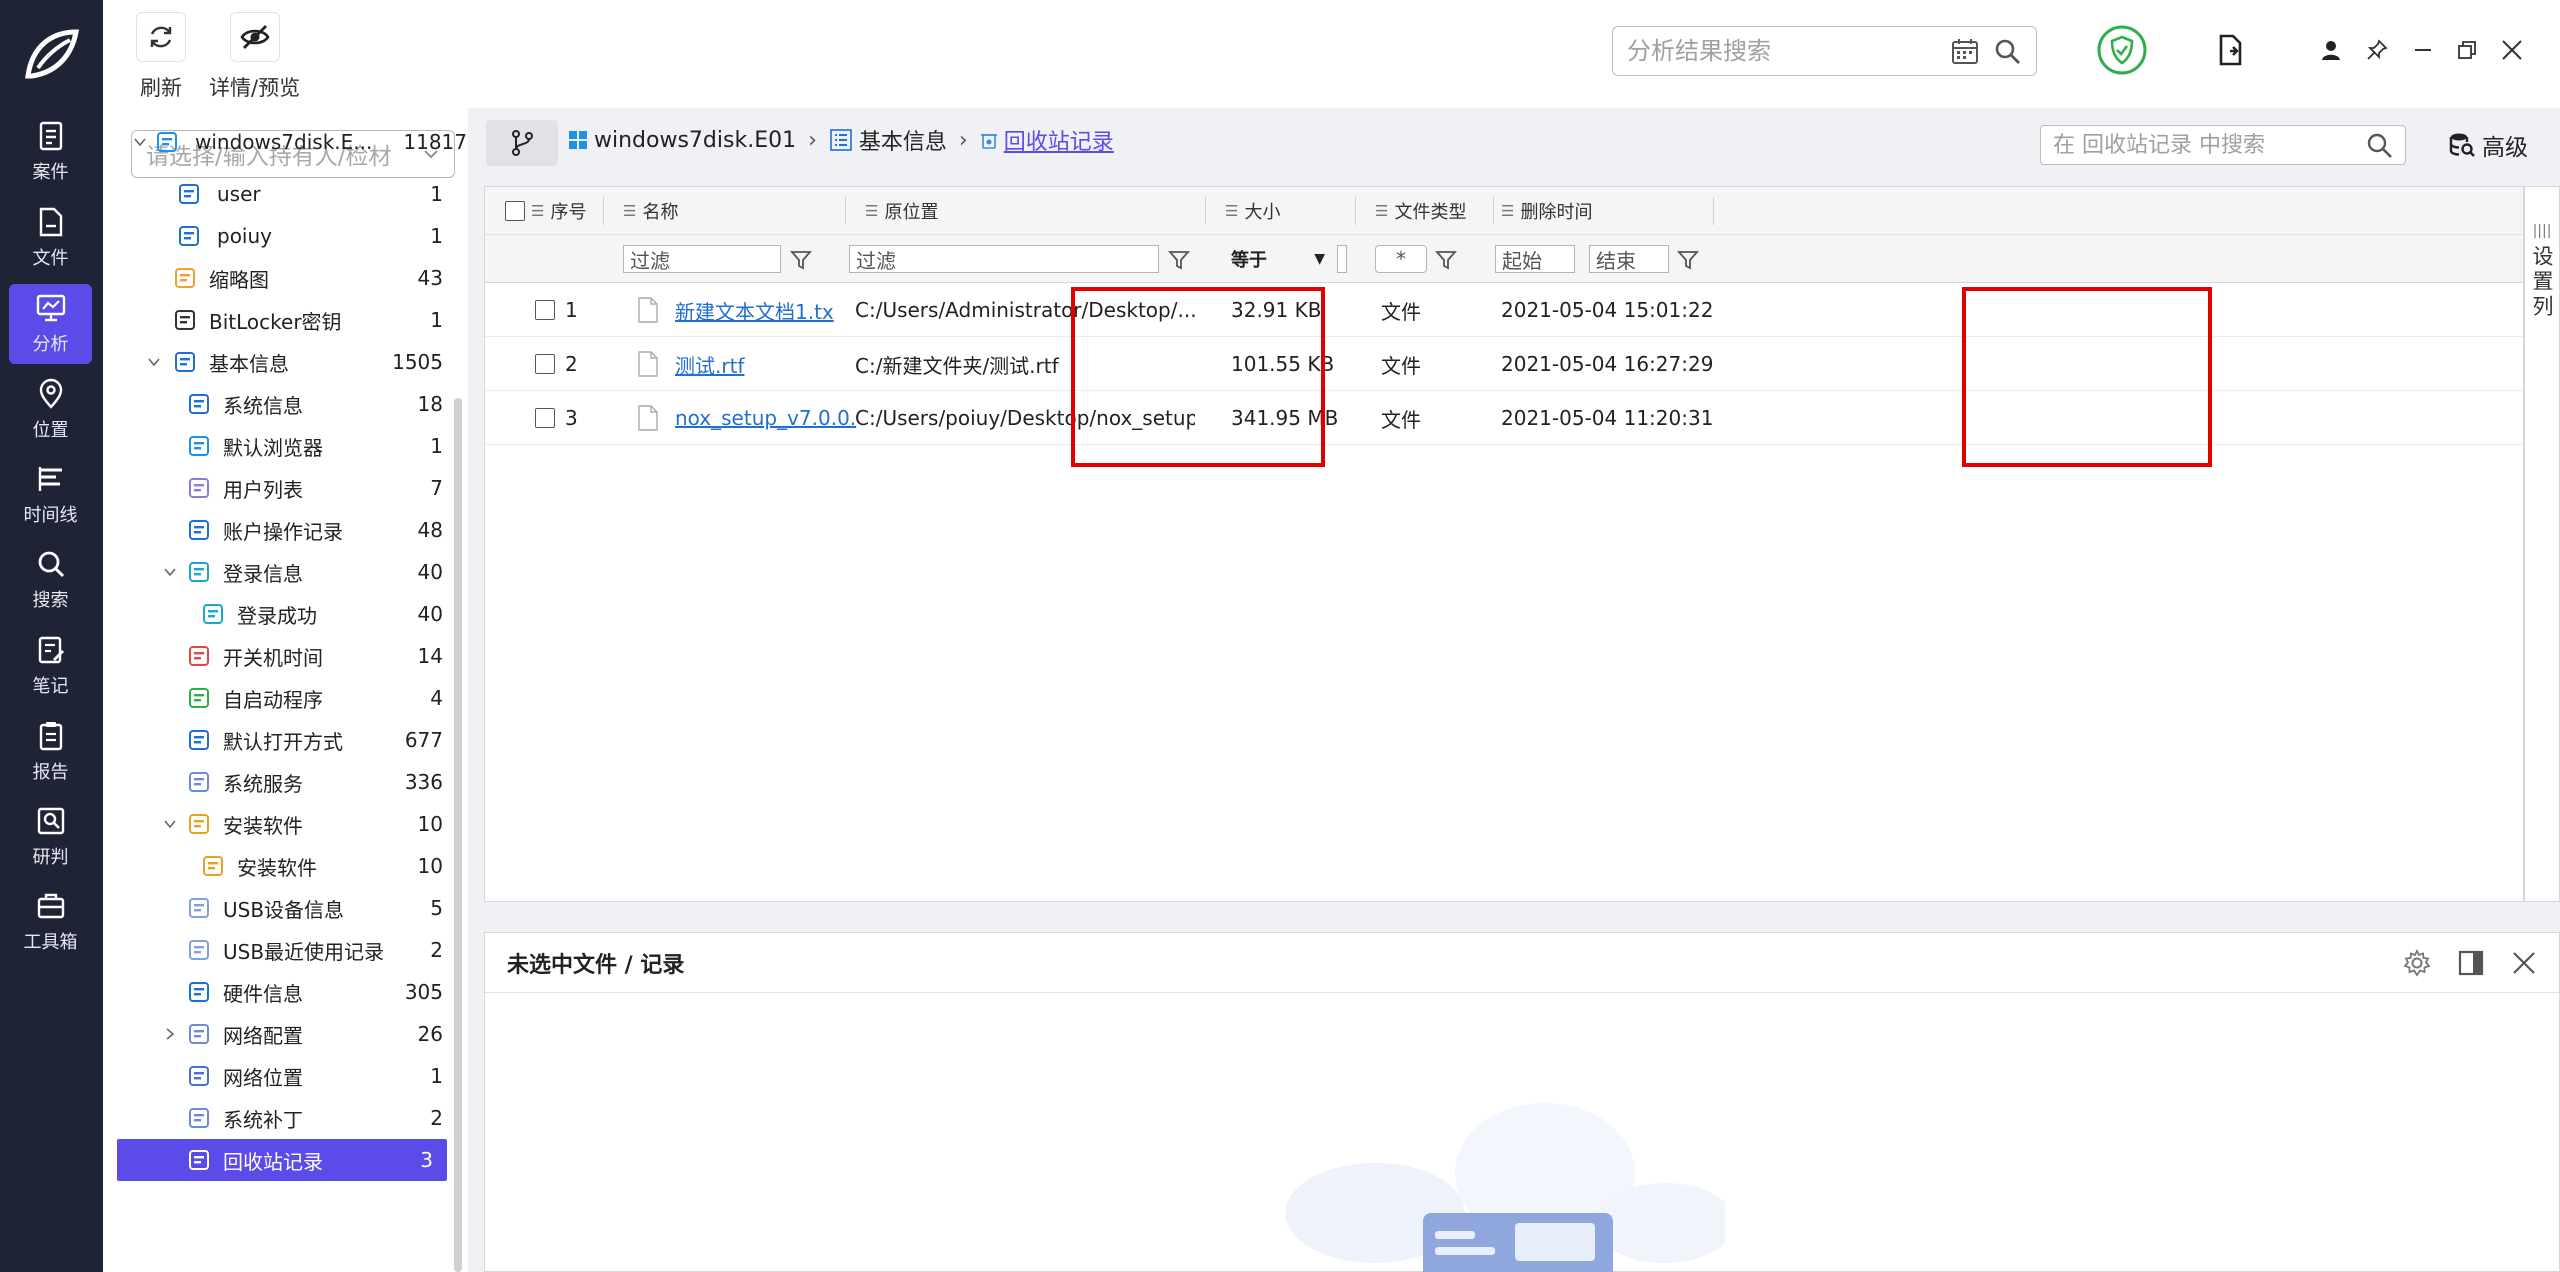 This screenshot has width=2560, height=1272. Describe the element at coordinates (695, 140) in the screenshot. I see `breadcrumb-disk: windows7disk.E01` at that location.